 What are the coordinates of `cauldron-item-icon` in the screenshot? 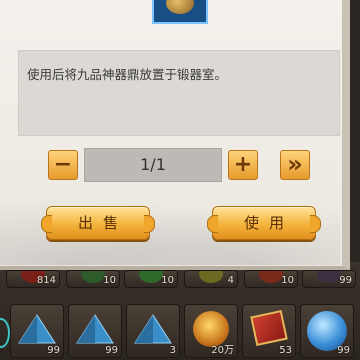 It's located at (180, 12).